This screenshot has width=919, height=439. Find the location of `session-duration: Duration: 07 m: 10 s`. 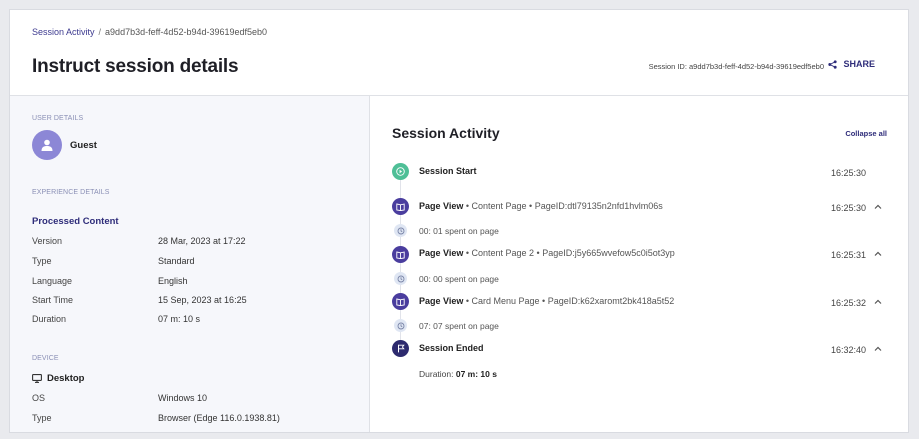

session-duration: Duration: 07 m: 10 s is located at coordinates (458, 374).